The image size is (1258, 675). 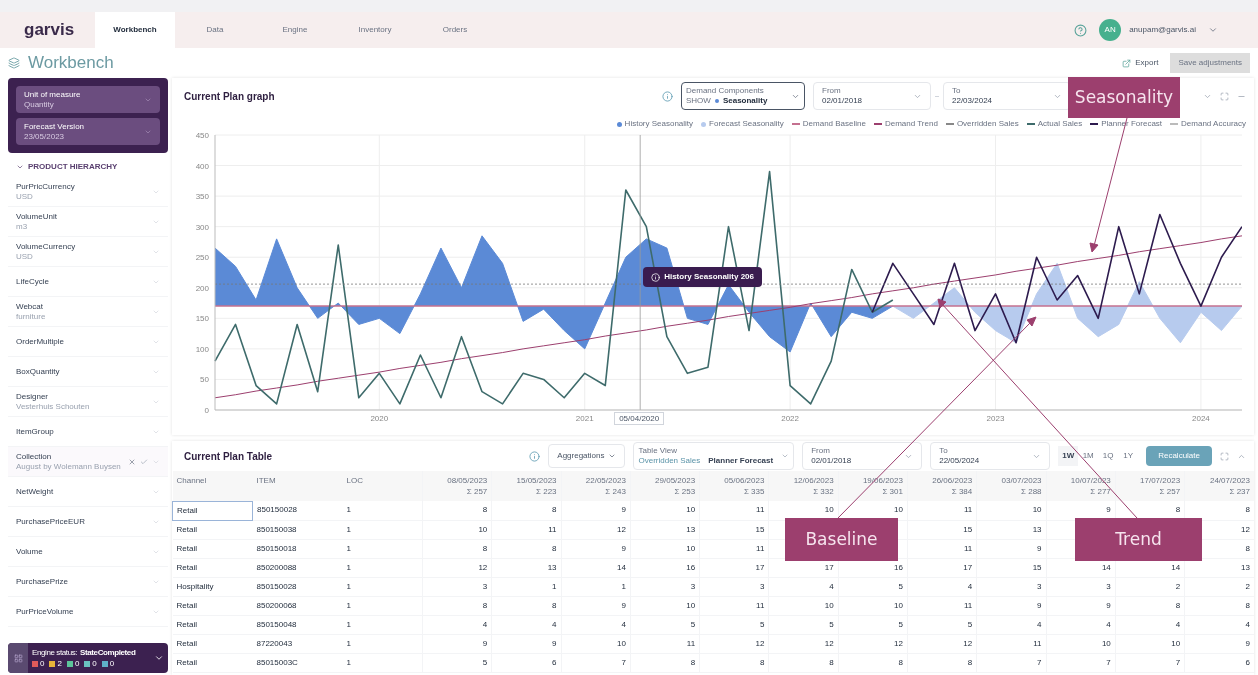 What do you see at coordinates (88, 552) in the screenshot?
I see `filter-dropdown: Volume` at bounding box center [88, 552].